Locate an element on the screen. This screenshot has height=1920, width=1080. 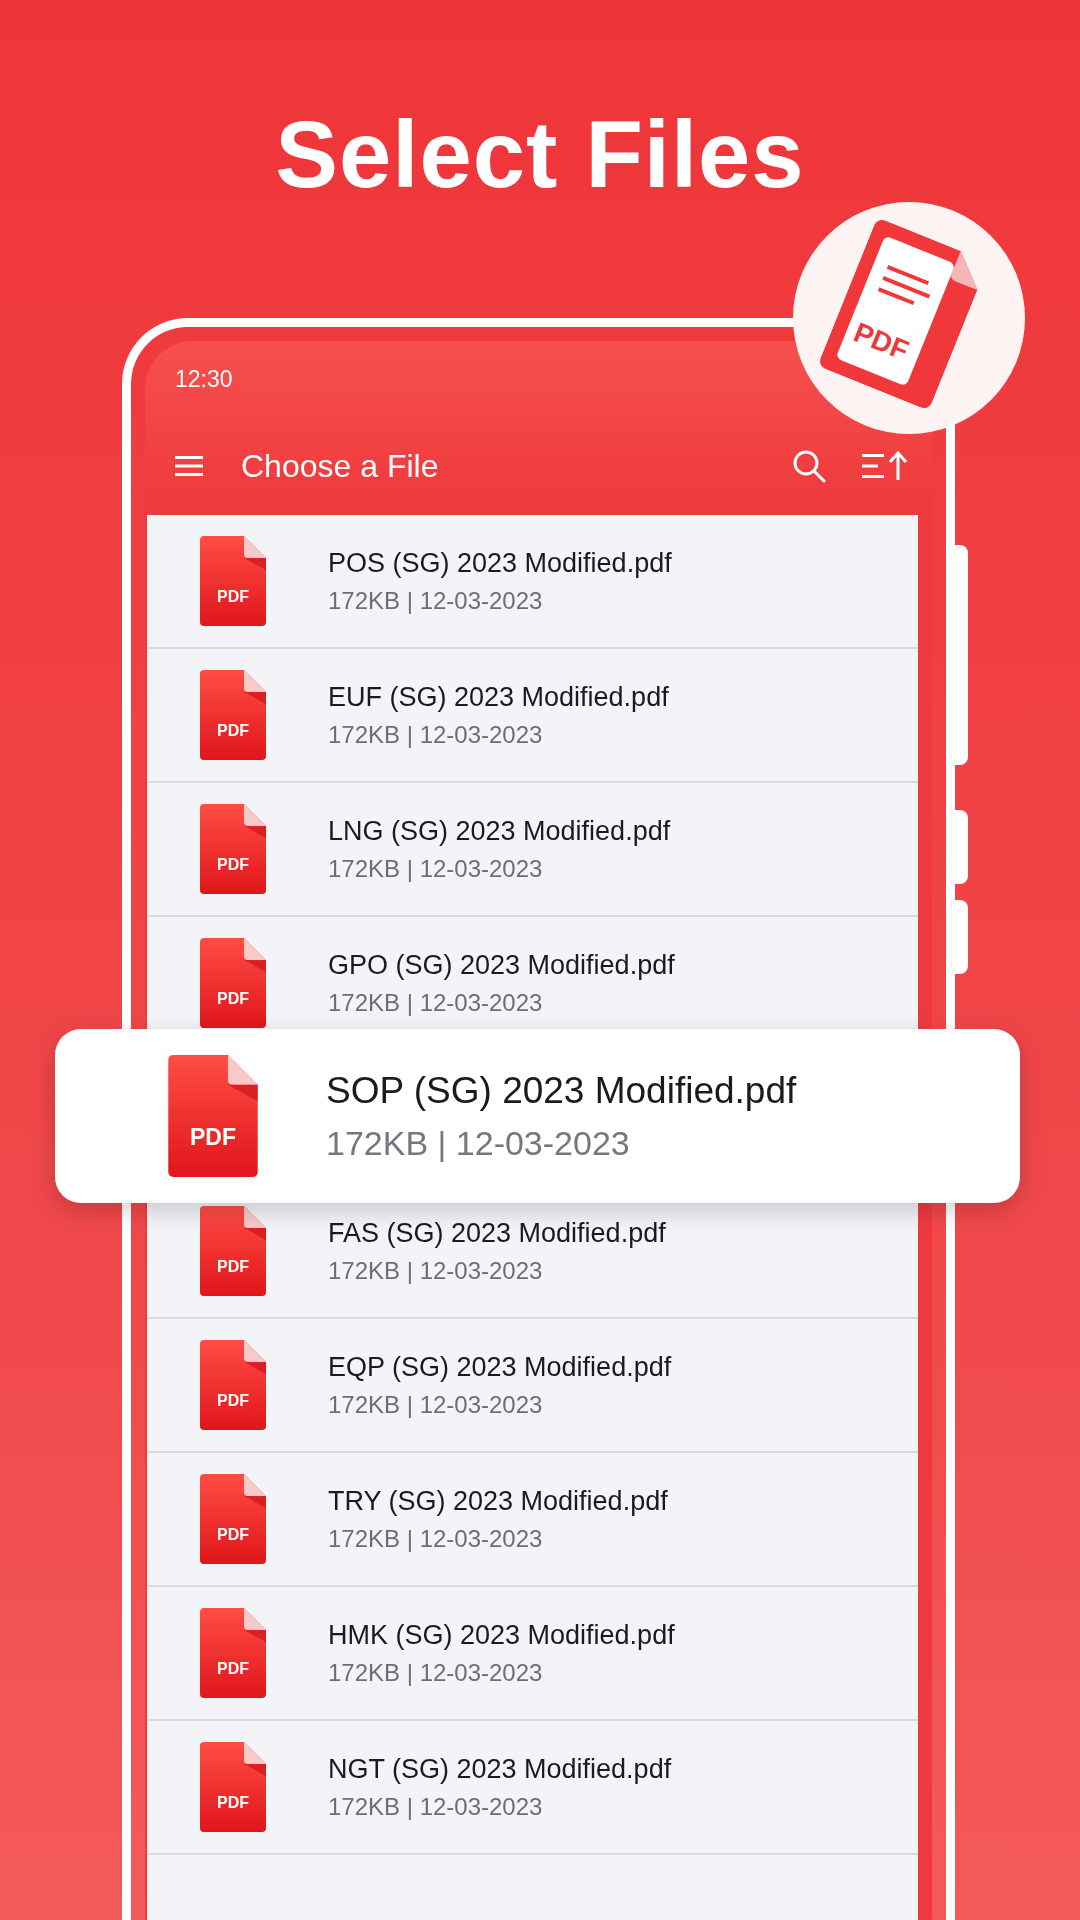
search-icon is located at coordinates (809, 466).